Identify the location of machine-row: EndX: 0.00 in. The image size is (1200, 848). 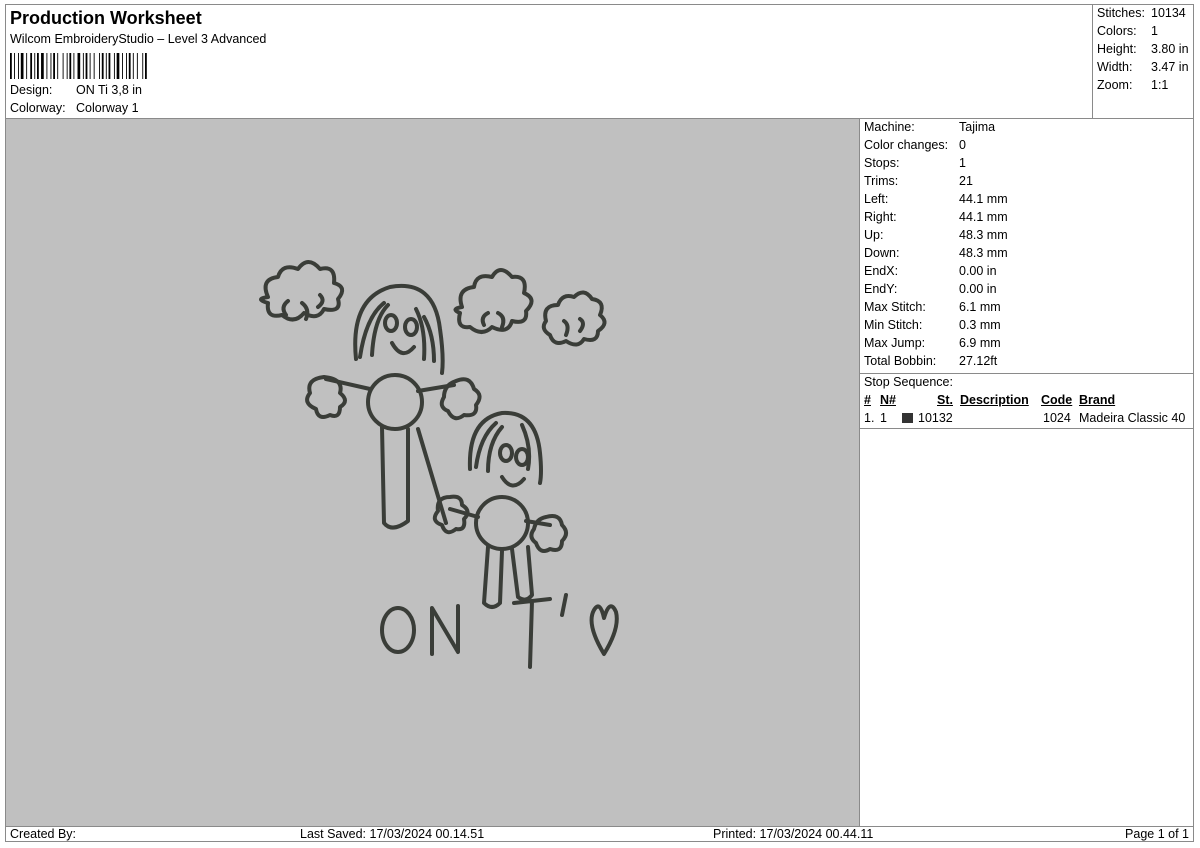
(930, 271).